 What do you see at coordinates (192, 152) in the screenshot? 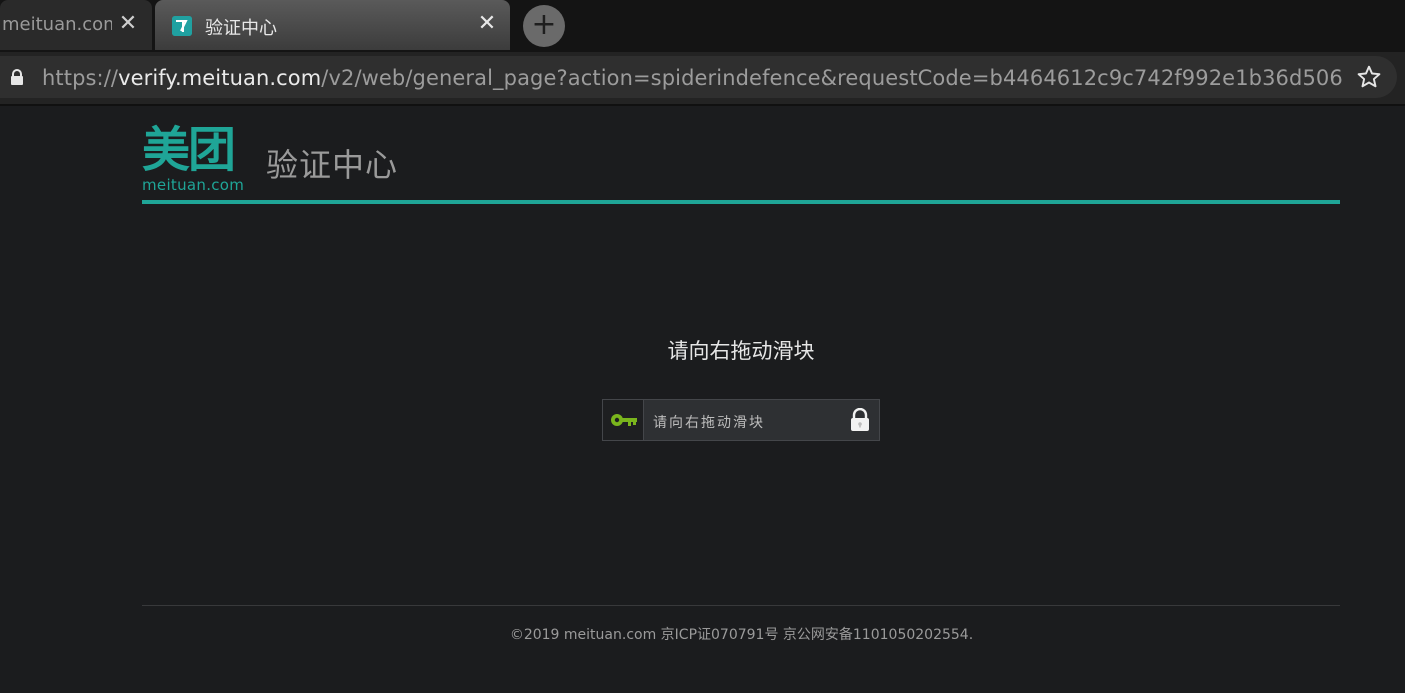
I see `meituan-logo: 美团` at bounding box center [192, 152].